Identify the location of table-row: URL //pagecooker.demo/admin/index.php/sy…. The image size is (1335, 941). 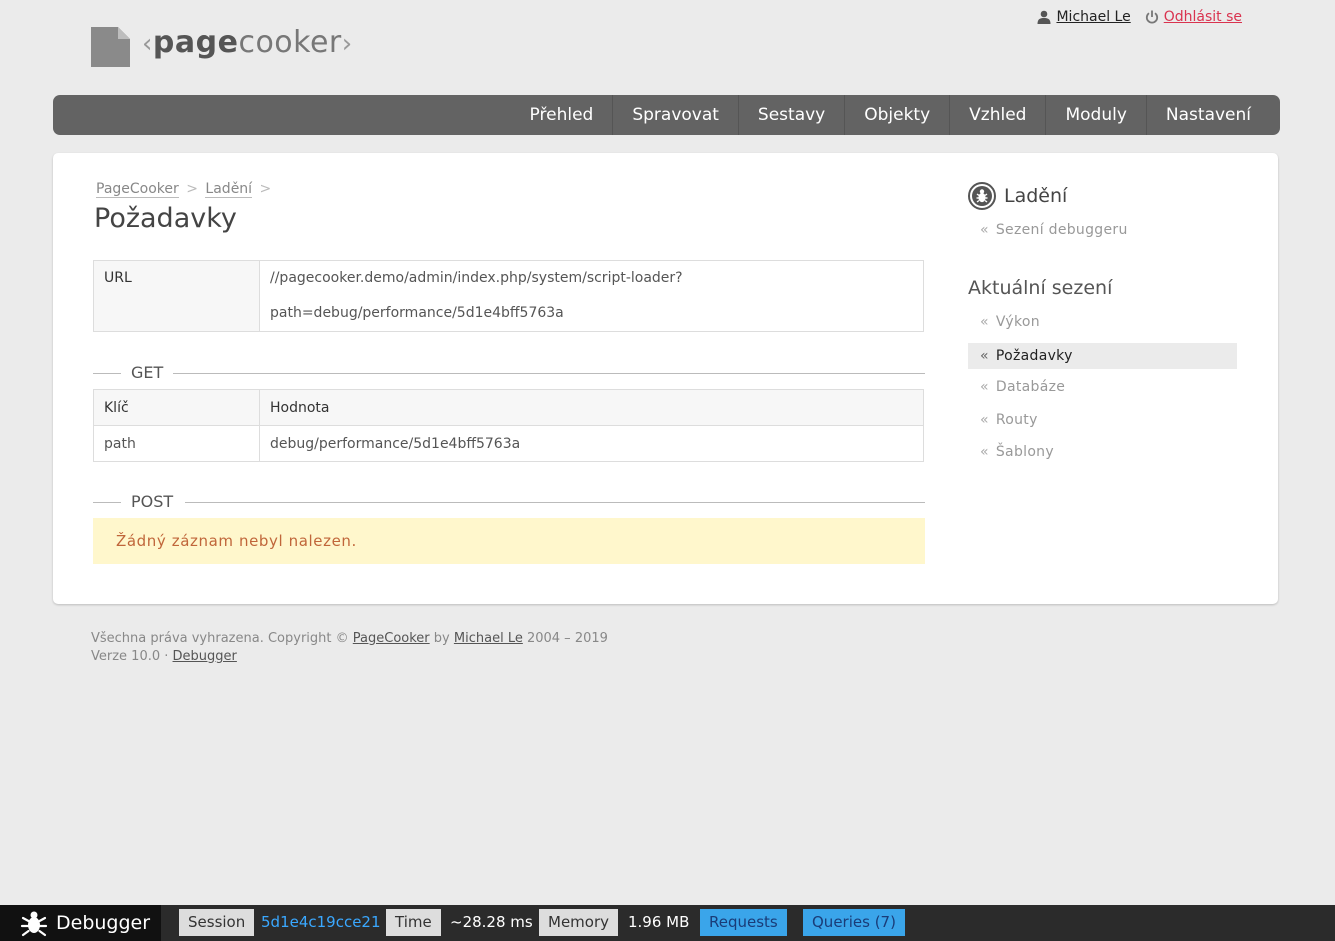
(508, 296).